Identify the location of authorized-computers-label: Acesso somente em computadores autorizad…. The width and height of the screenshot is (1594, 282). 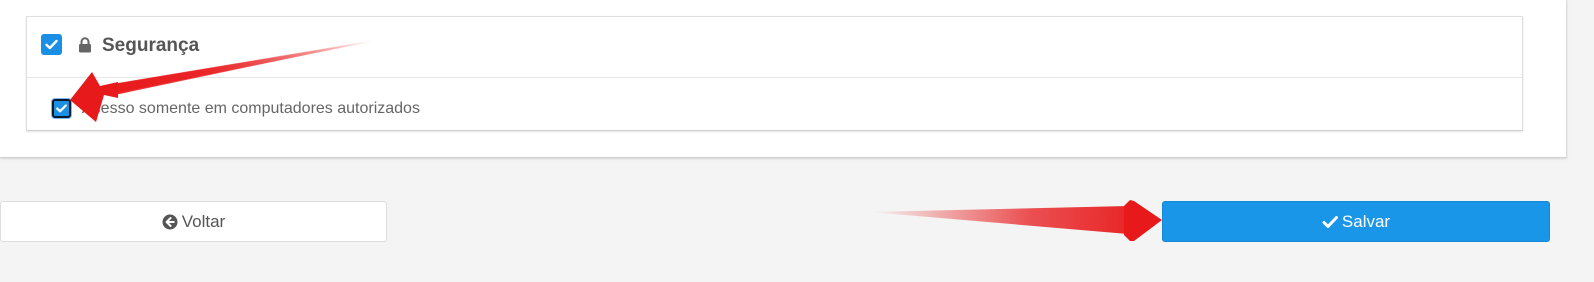
(251, 108).